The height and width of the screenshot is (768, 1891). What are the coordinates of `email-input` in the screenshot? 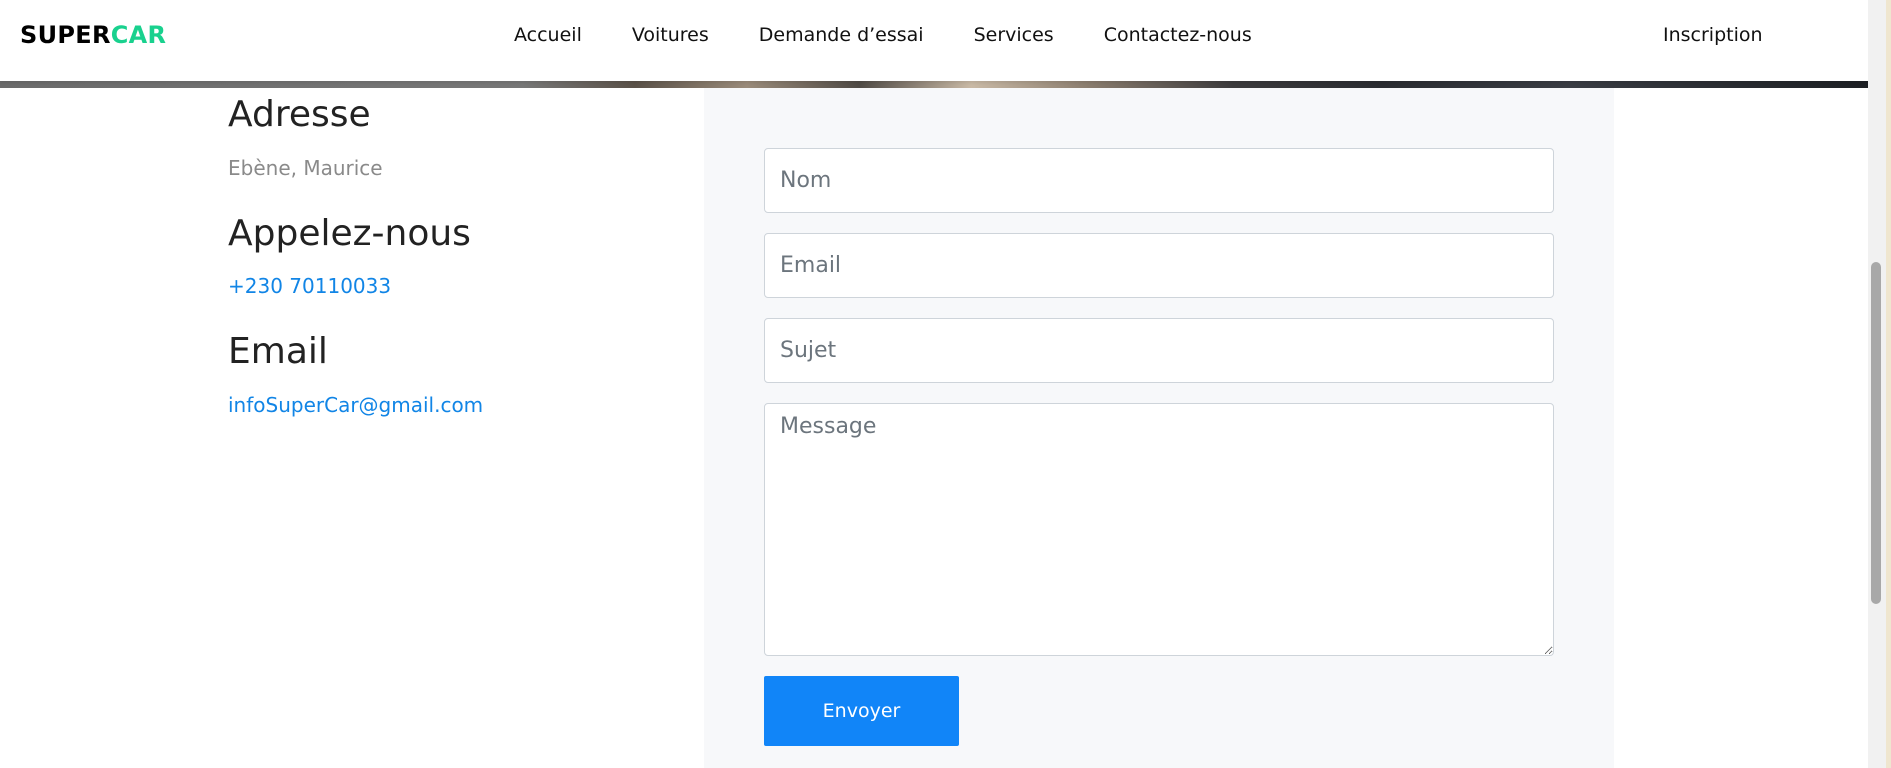 It's located at (1159, 265).